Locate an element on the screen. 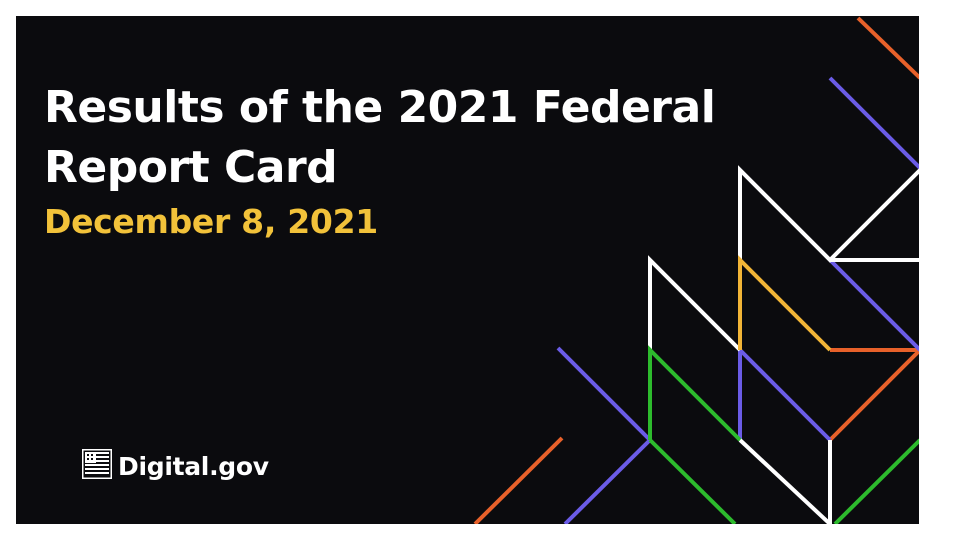  yellow-line is located at coordinates (785, 303).